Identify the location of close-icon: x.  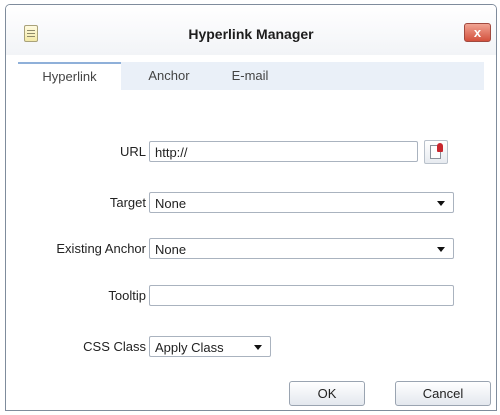
(477, 32).